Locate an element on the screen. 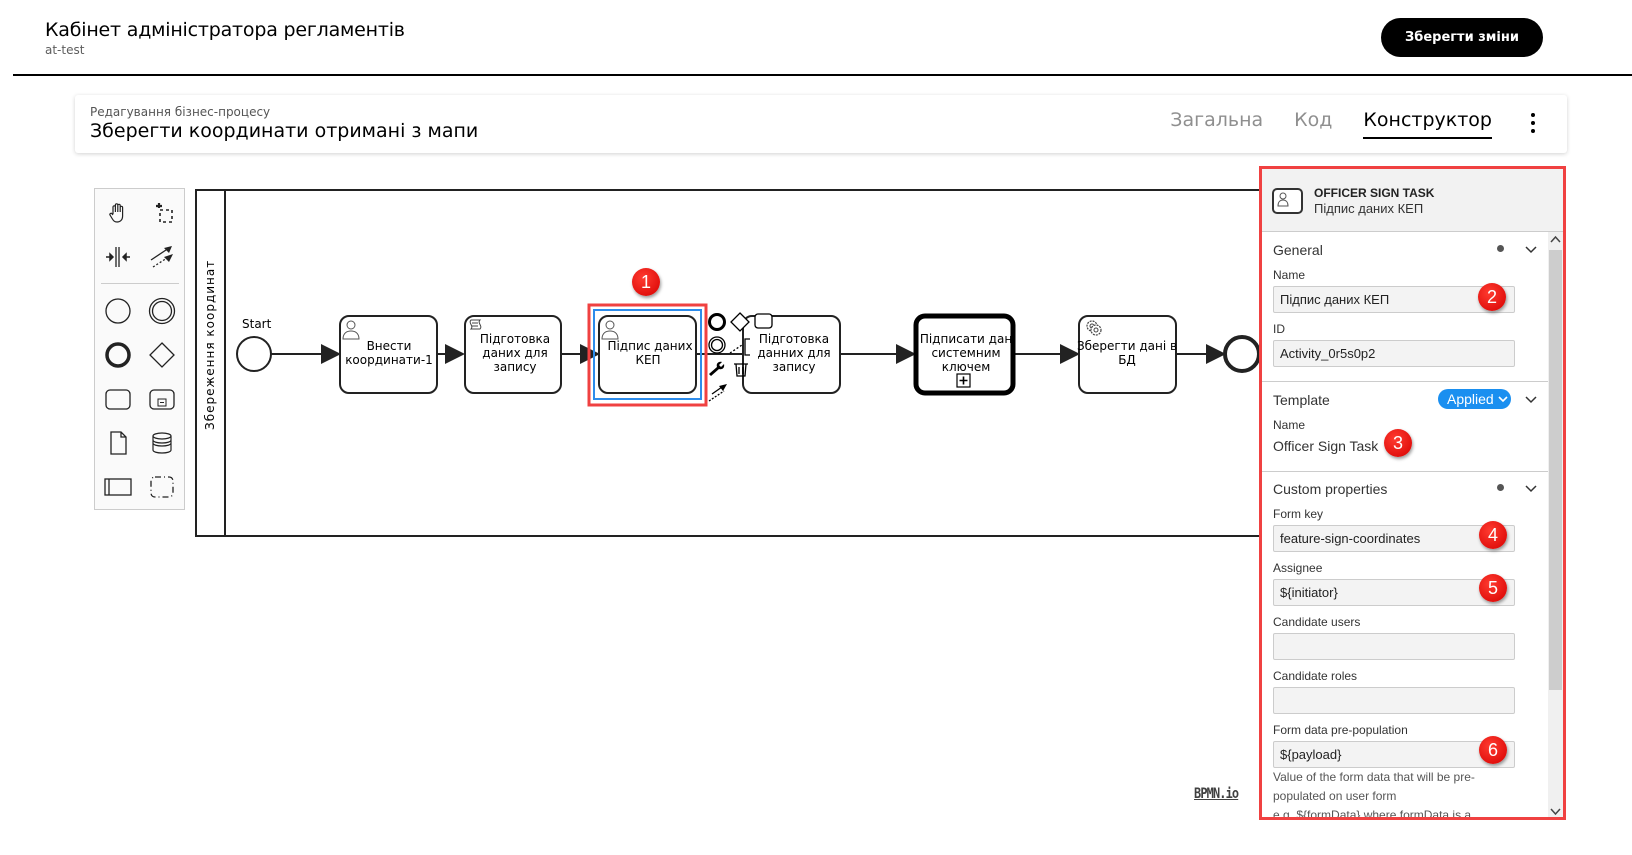 The width and height of the screenshot is (1632, 855). annotation-badge-6: 6 is located at coordinates (1493, 750).